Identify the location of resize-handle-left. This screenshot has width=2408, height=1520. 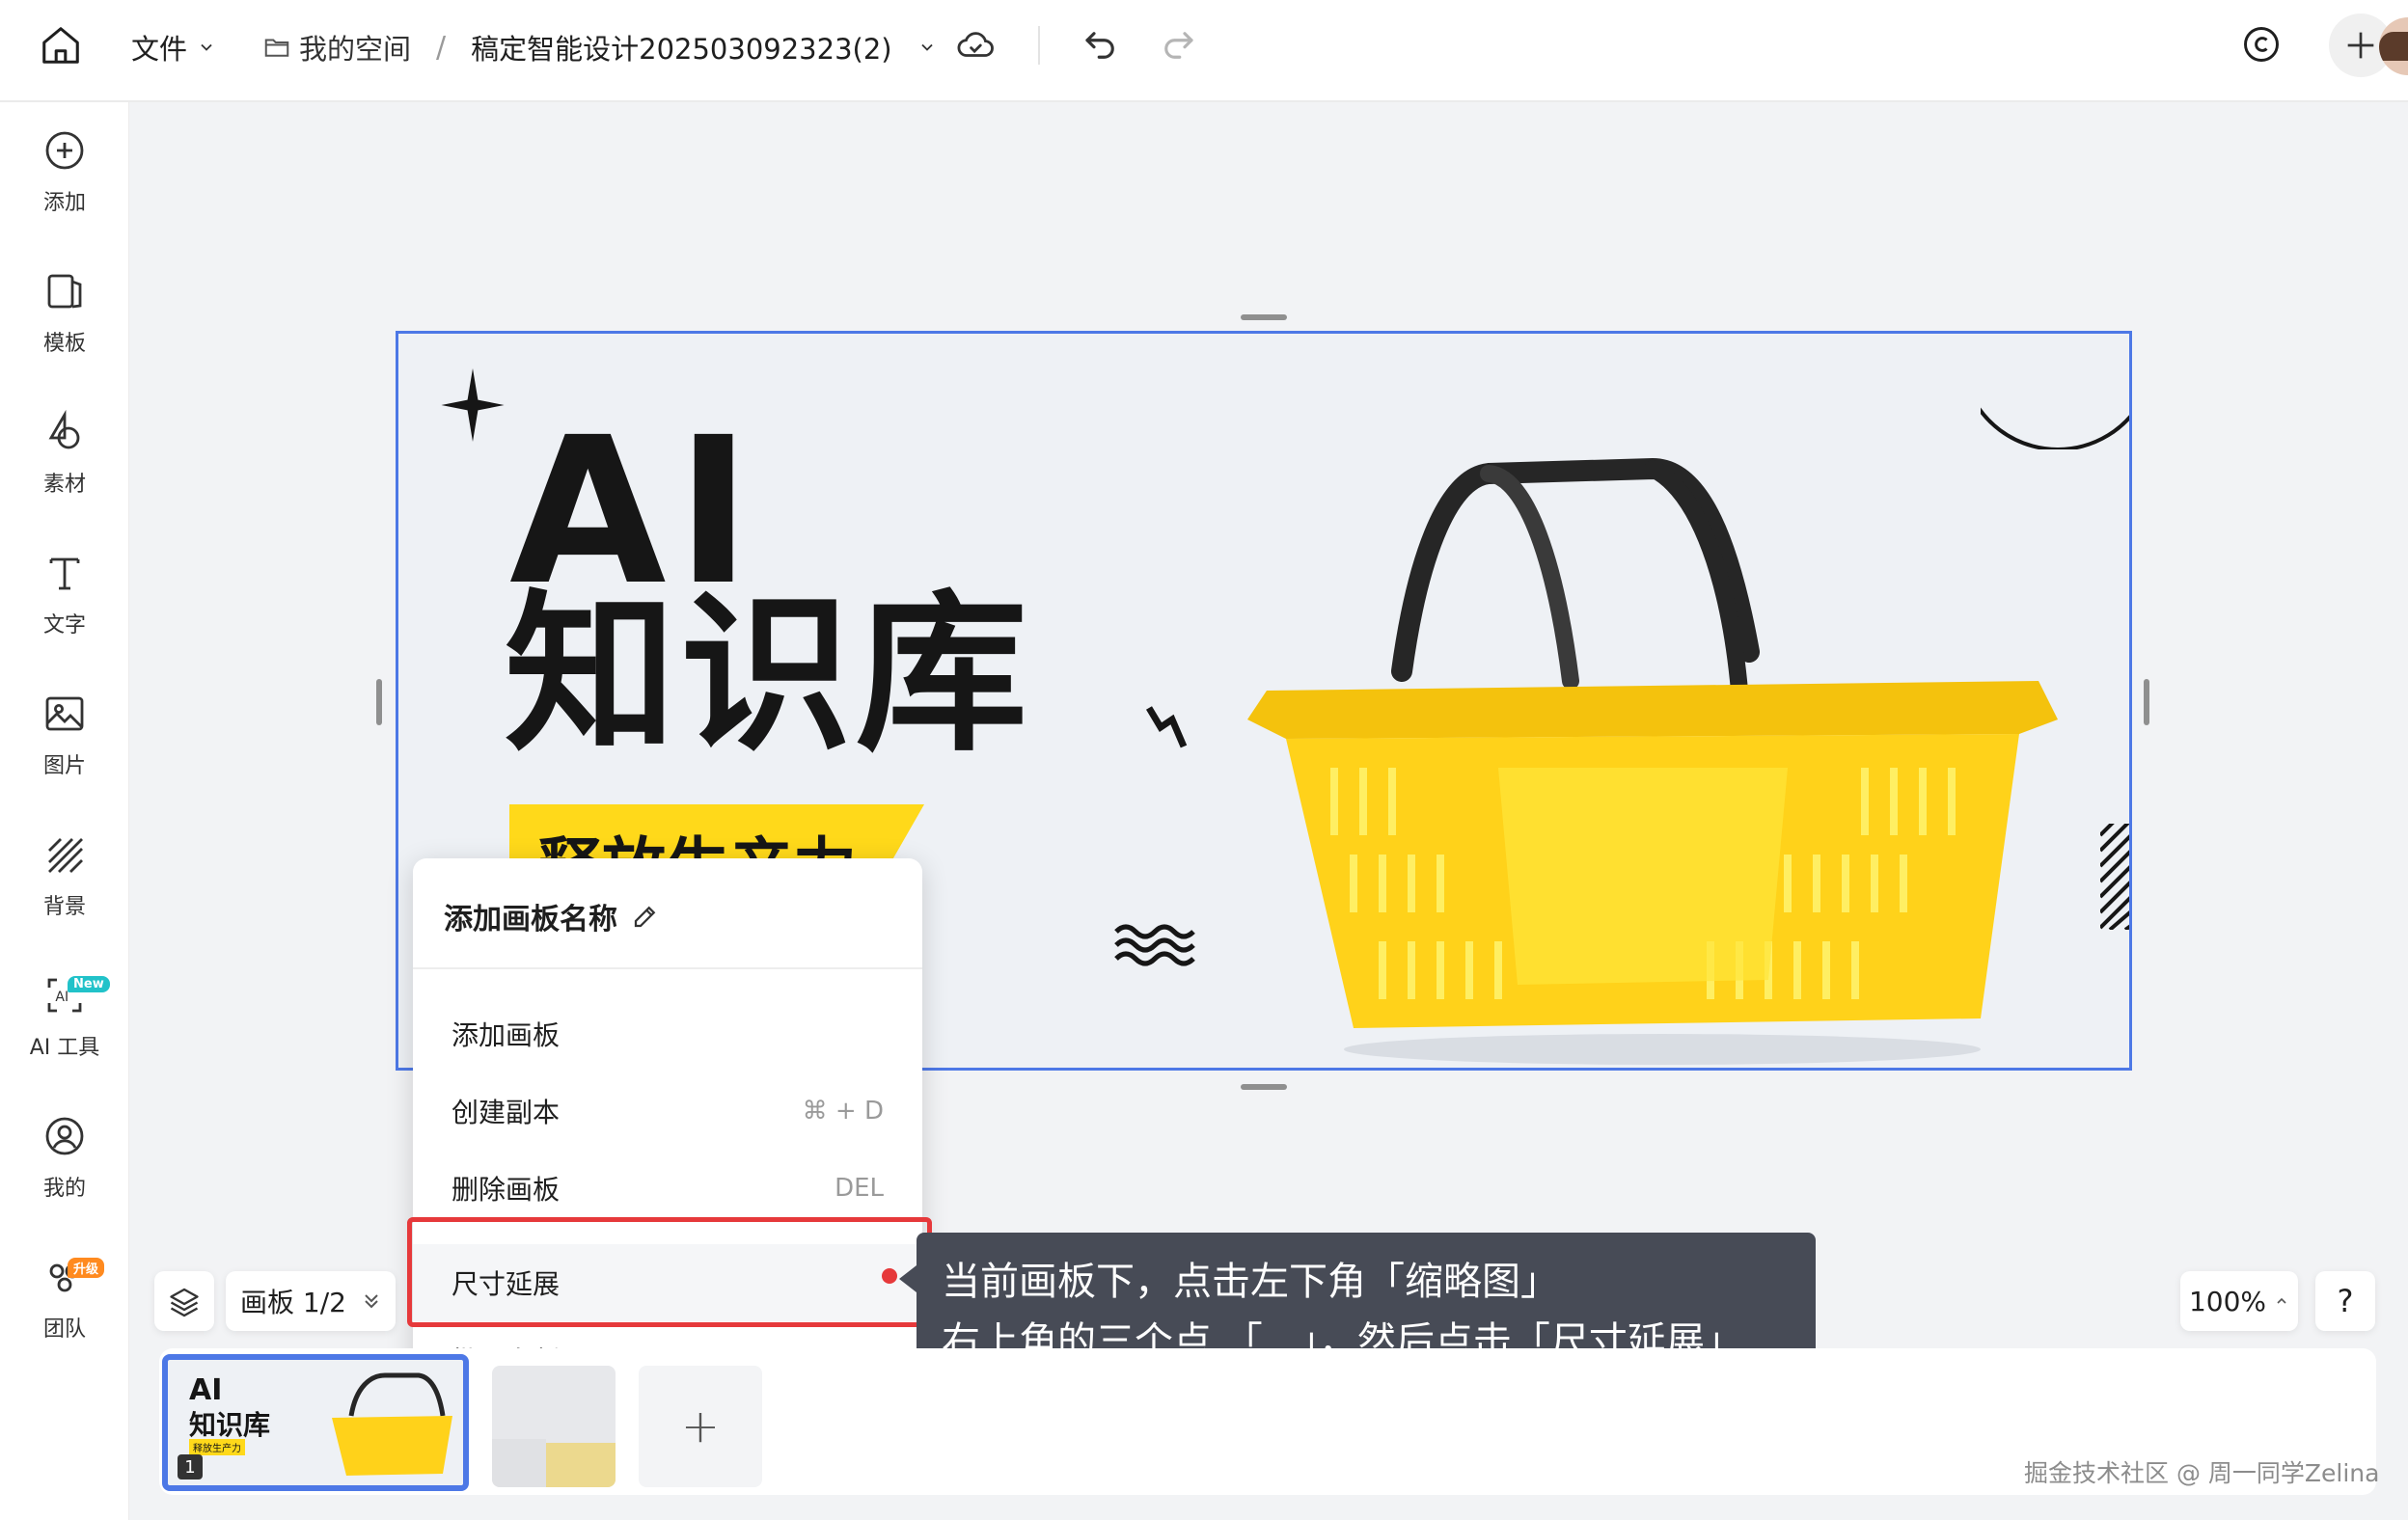
(379, 702).